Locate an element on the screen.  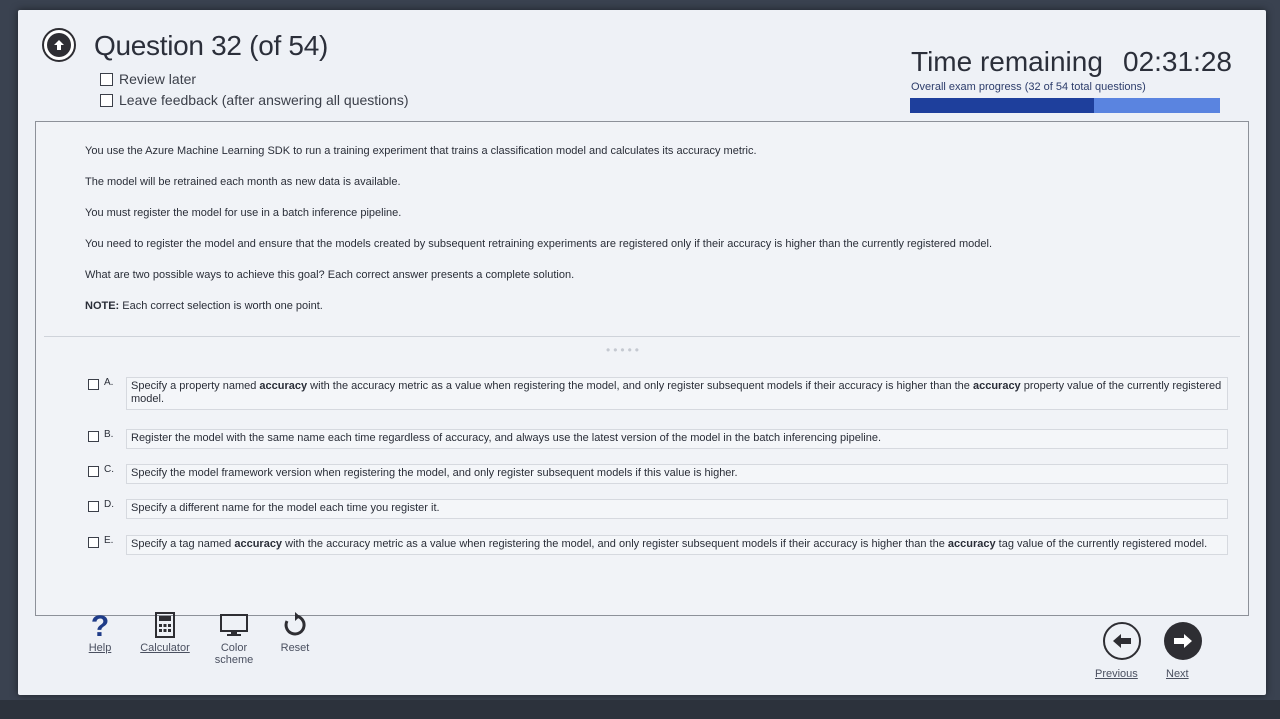
option-letter: C. is located at coordinates (109, 469).